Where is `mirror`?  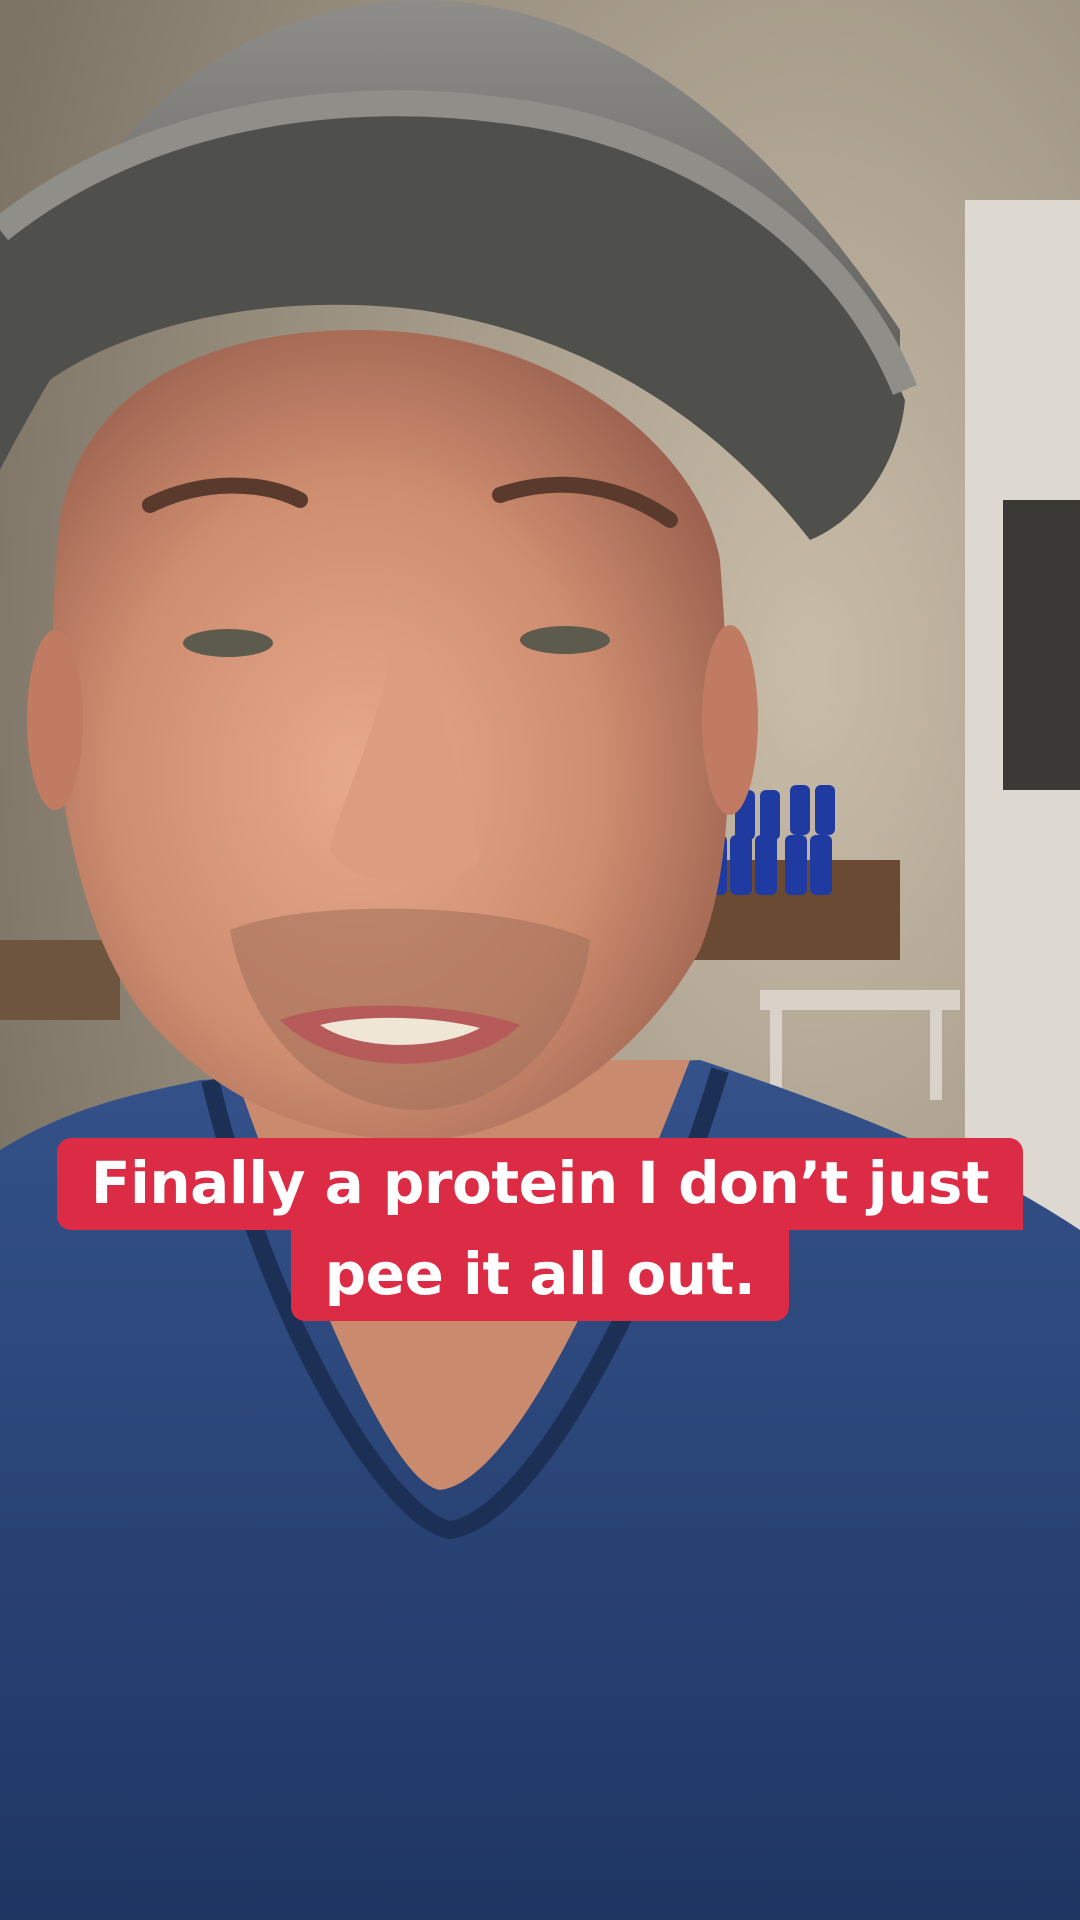 mirror is located at coordinates (1041, 645).